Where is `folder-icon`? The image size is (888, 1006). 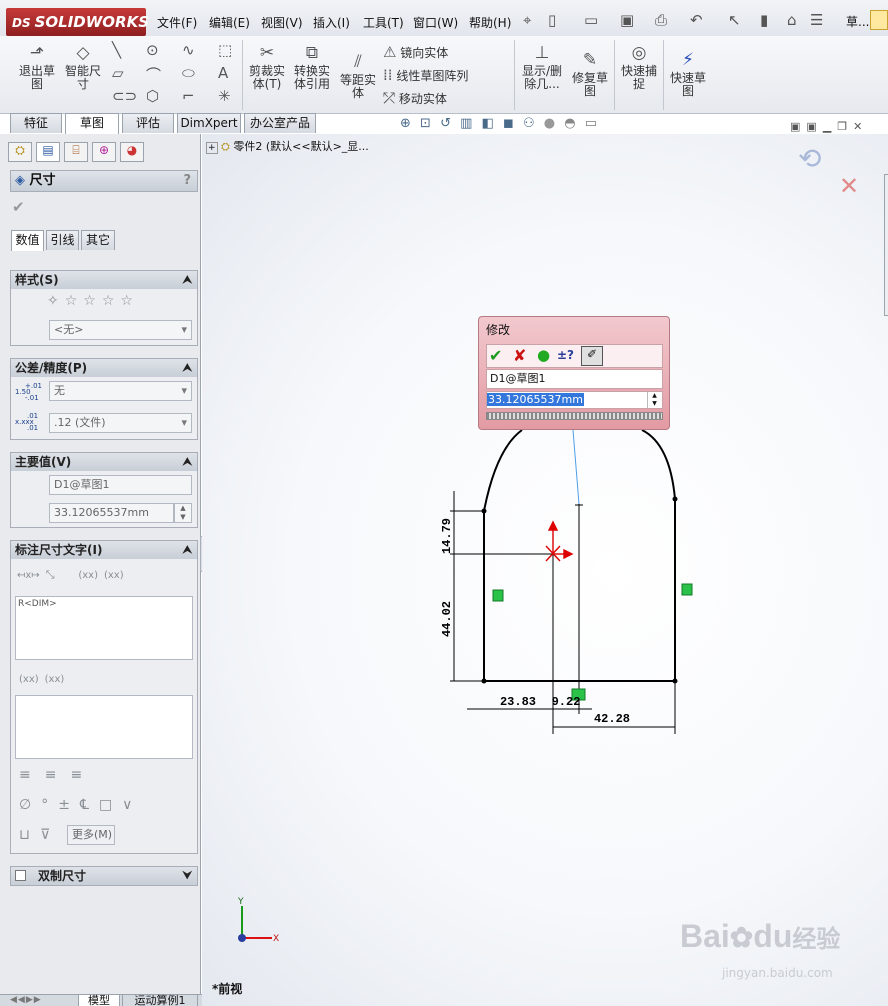
folder-icon is located at coordinates (879, 20).